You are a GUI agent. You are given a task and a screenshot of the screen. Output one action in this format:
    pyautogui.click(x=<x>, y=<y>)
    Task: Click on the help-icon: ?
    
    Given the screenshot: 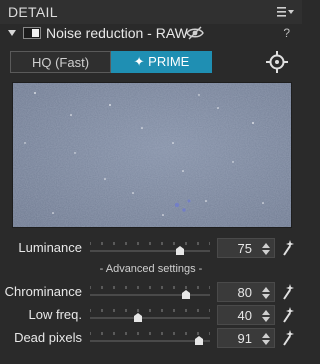 What is the action you would take?
    pyautogui.click(x=286, y=33)
    